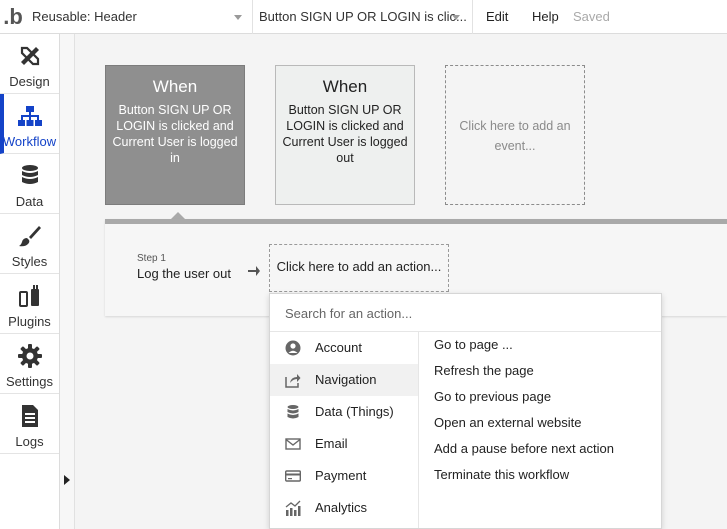 The width and height of the screenshot is (727, 529). I want to click on account-icon, so click(293, 348).